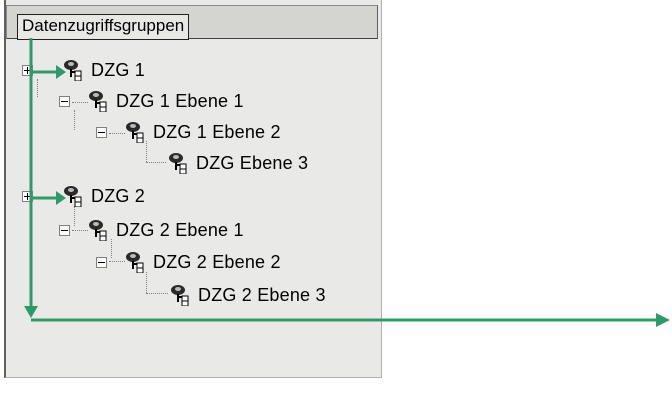  I want to click on column-header: Datenzugriffsgruppen, so click(192, 22).